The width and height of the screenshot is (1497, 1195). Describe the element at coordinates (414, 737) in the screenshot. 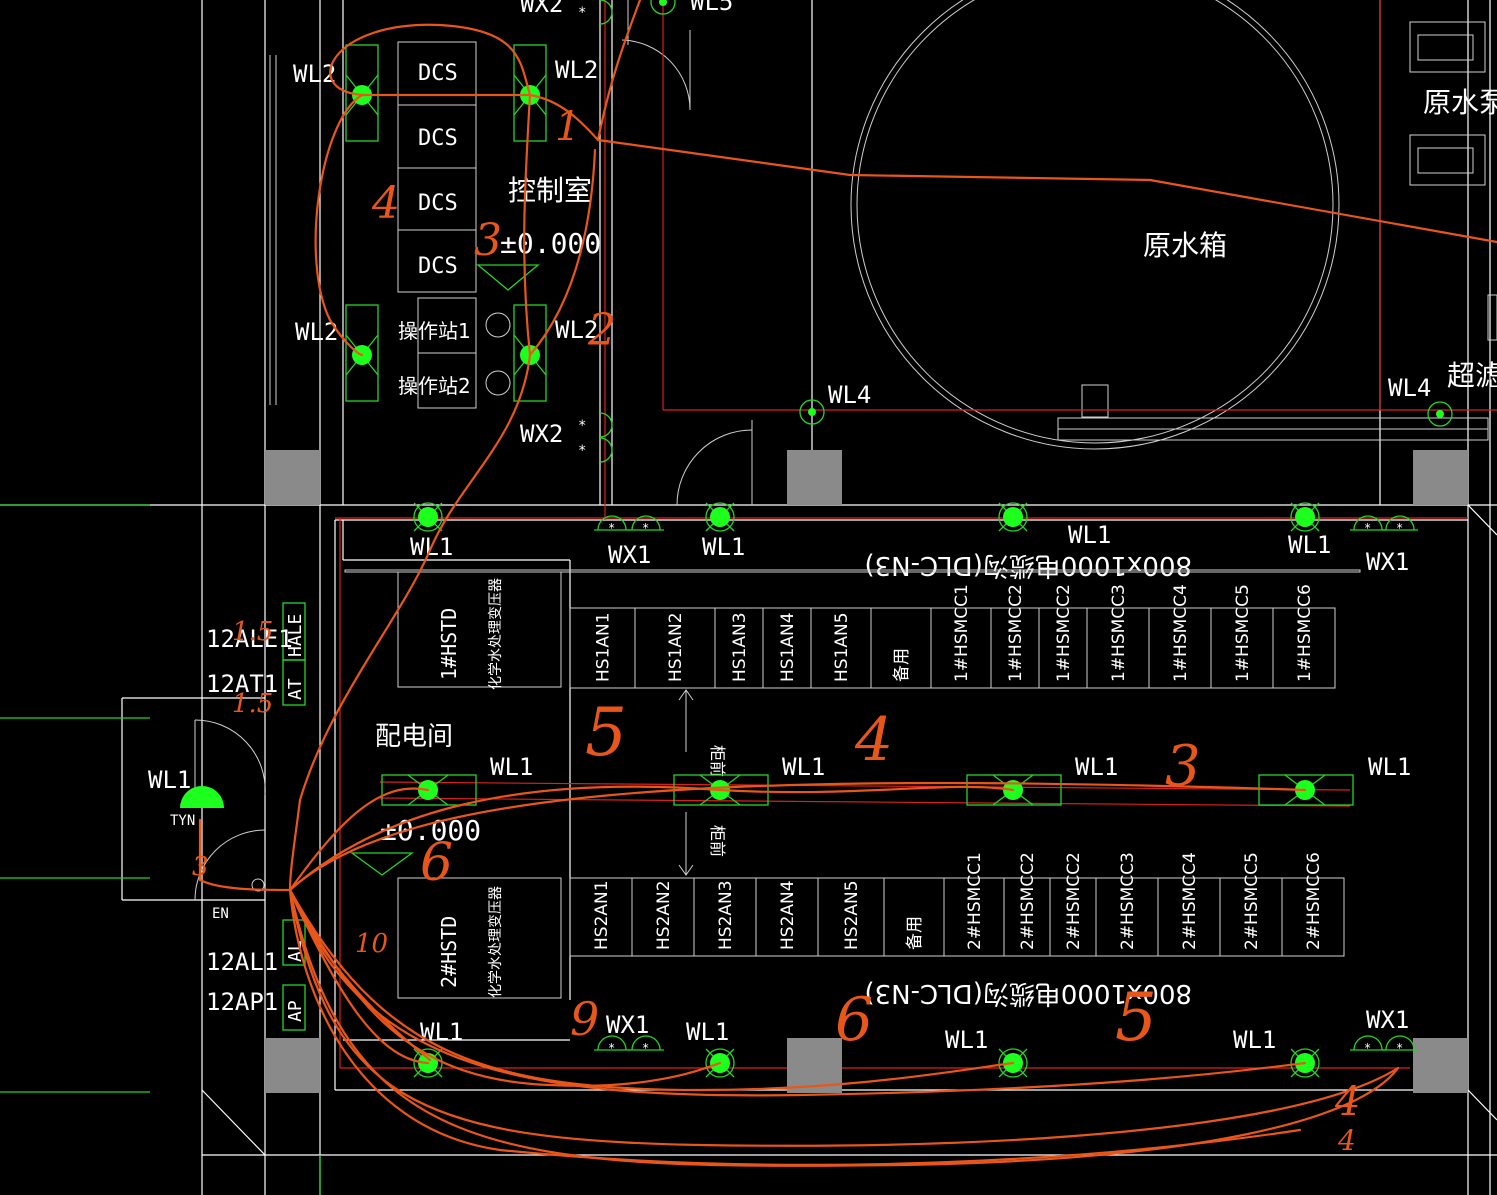

I see `distribution-room-title: 配电间` at that location.